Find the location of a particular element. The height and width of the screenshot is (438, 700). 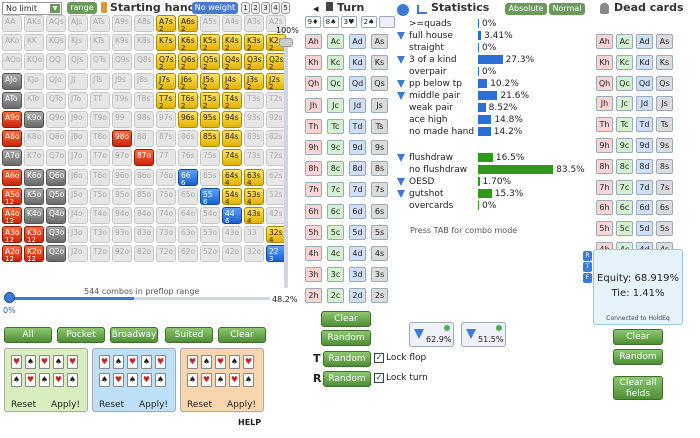

hand-cell: 64o is located at coordinates (188, 215).